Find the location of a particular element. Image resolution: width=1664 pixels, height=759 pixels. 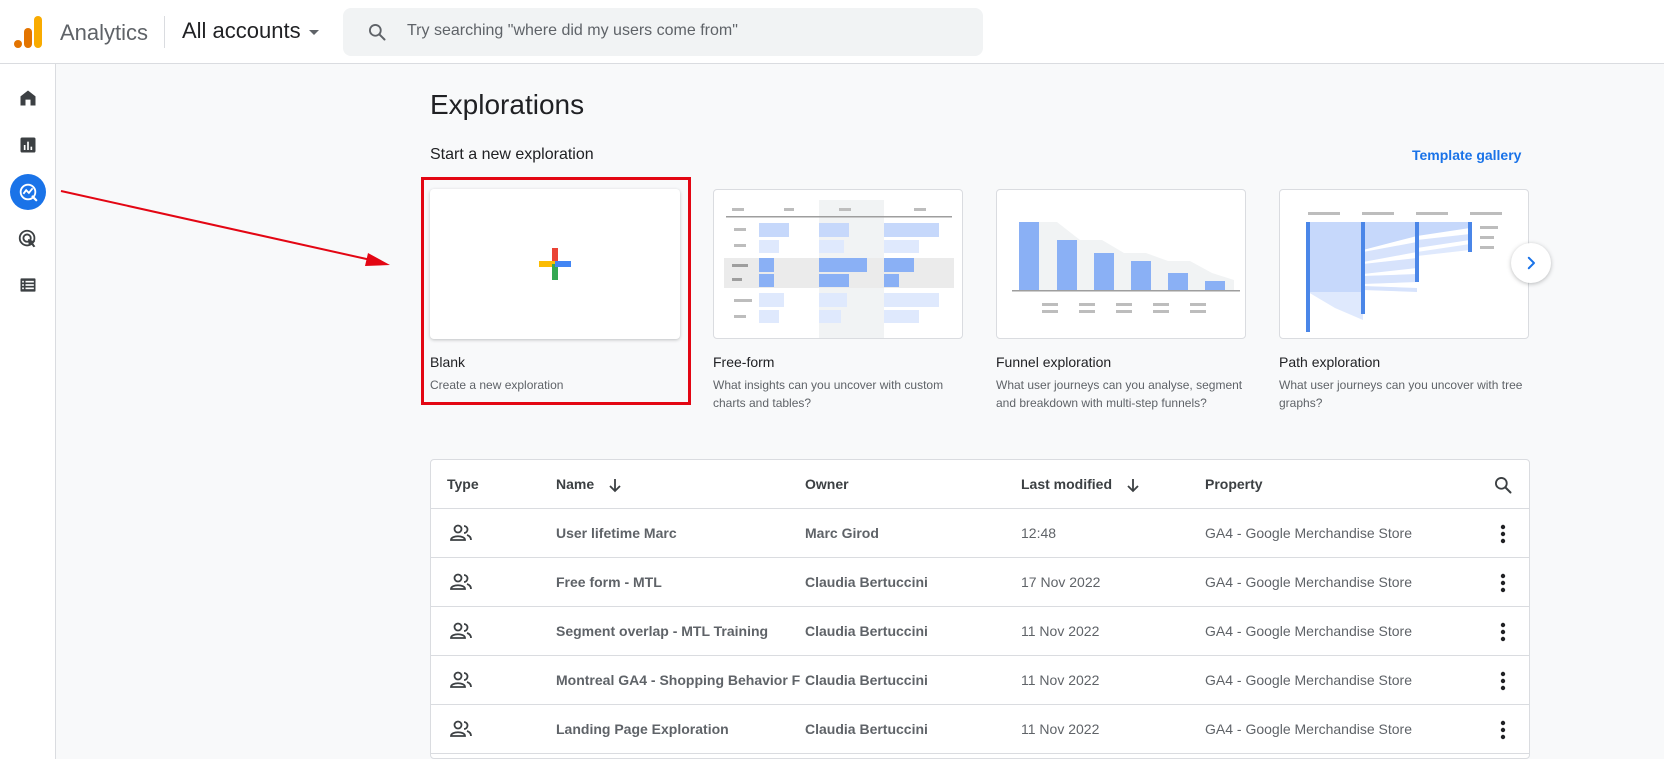

nav-advertising is located at coordinates (28, 239).